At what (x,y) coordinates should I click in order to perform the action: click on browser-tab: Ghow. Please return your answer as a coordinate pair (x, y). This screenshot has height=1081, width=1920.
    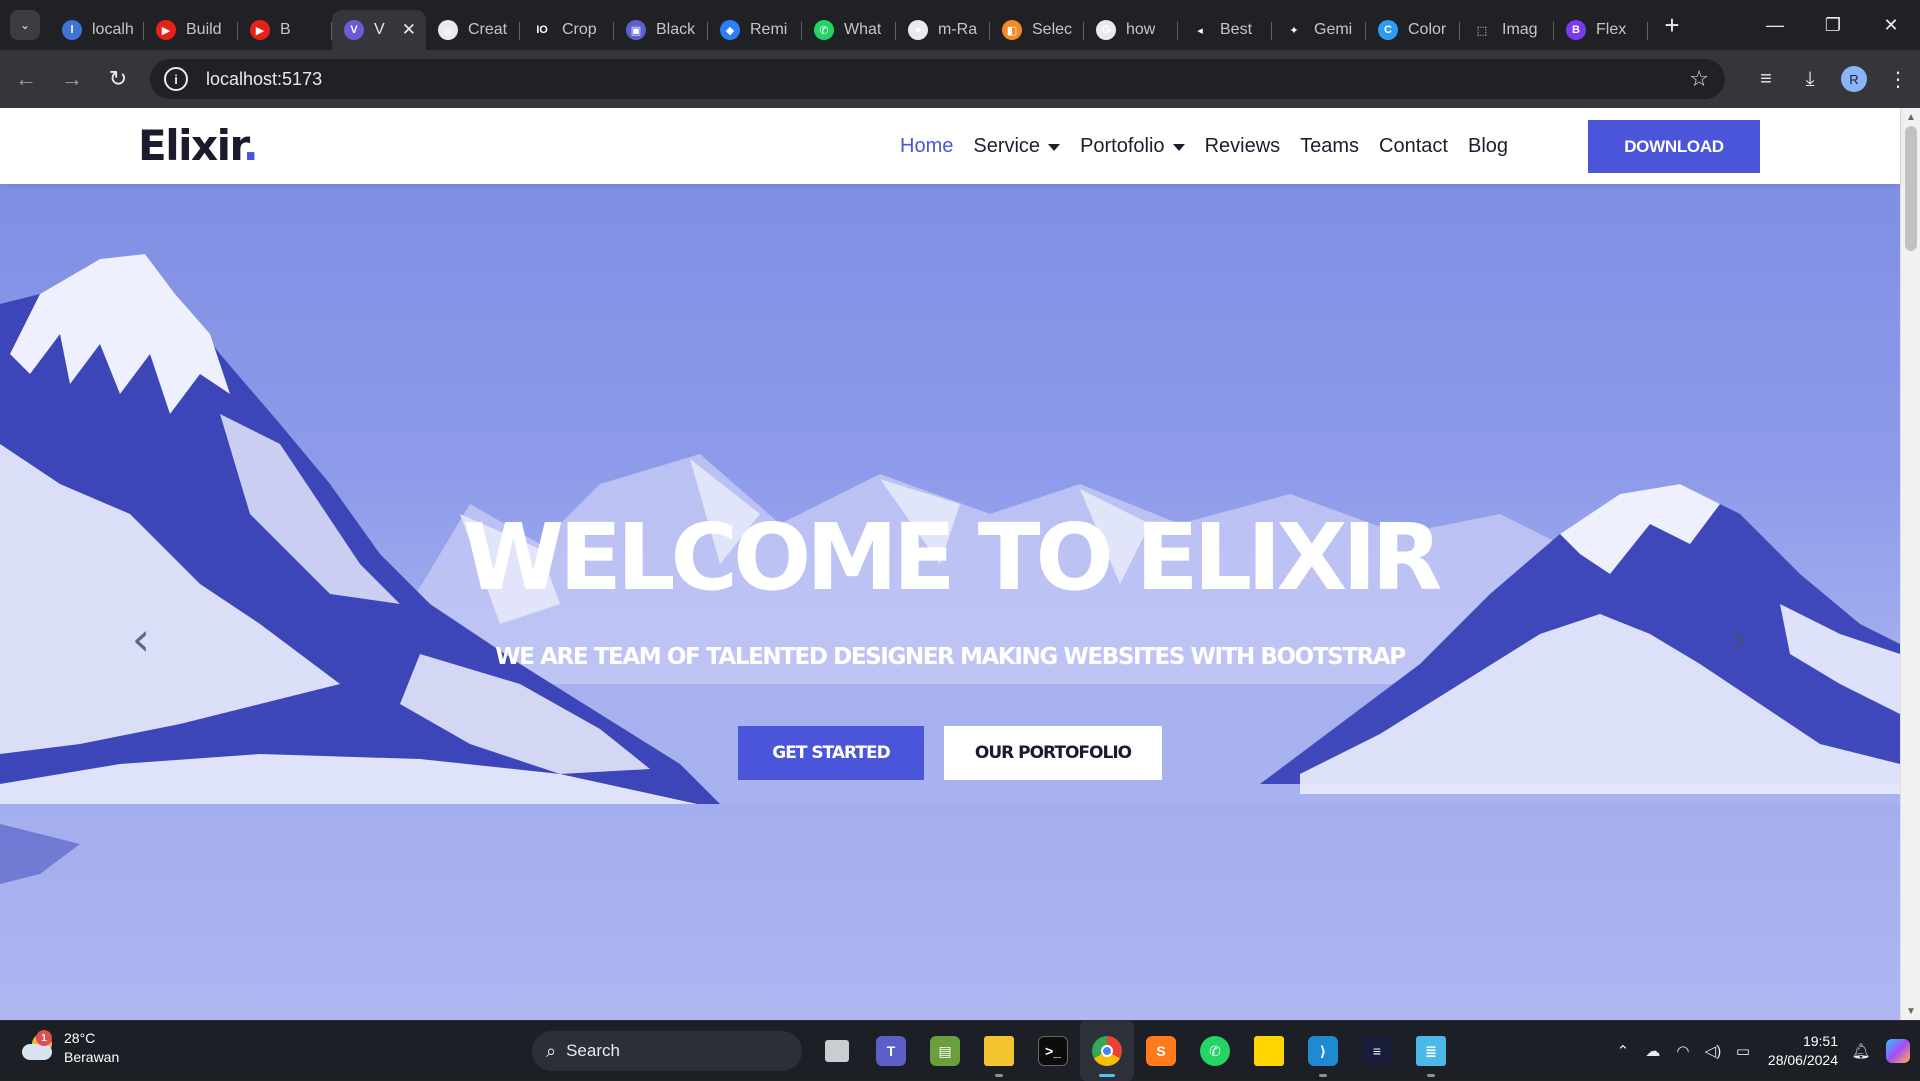
    Looking at the image, I should click on (1131, 30).